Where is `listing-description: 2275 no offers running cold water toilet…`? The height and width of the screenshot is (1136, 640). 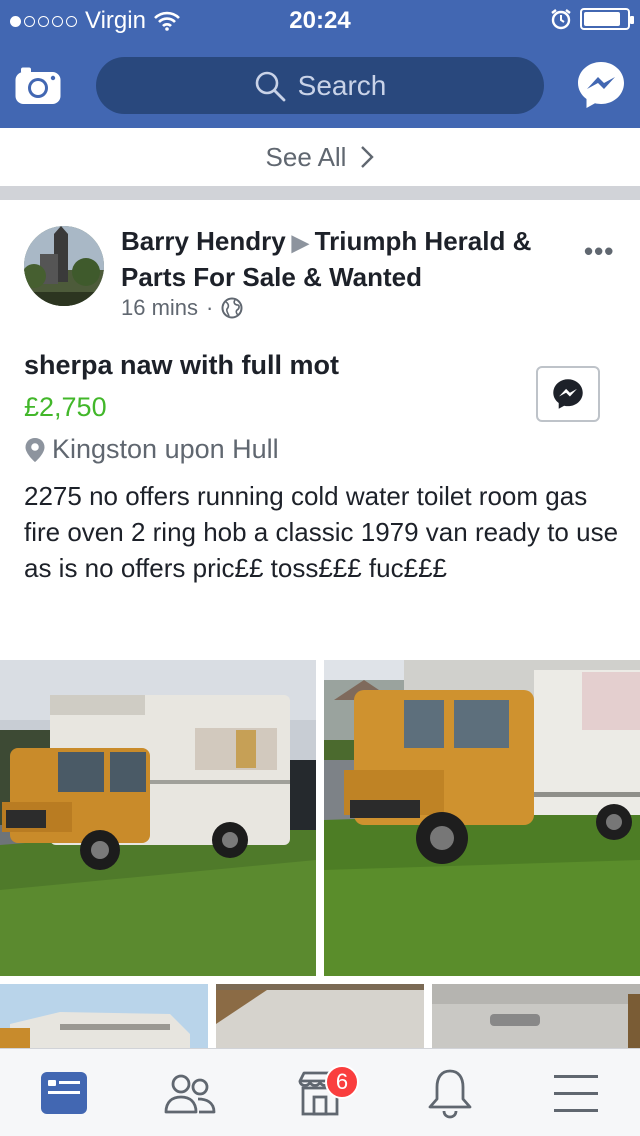 listing-description: 2275 no offers running cold water toilet… is located at coordinates (321, 532).